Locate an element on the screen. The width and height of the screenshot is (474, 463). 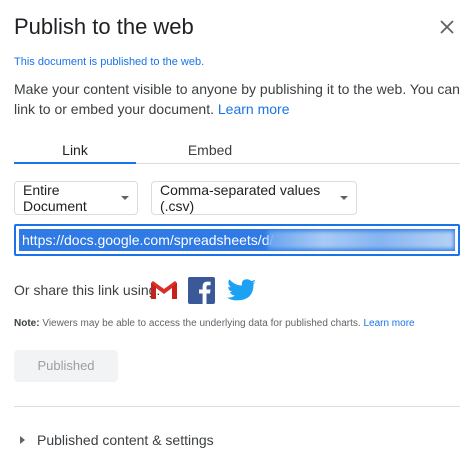
share-label: Or share this link using: is located at coordinates (87, 290).